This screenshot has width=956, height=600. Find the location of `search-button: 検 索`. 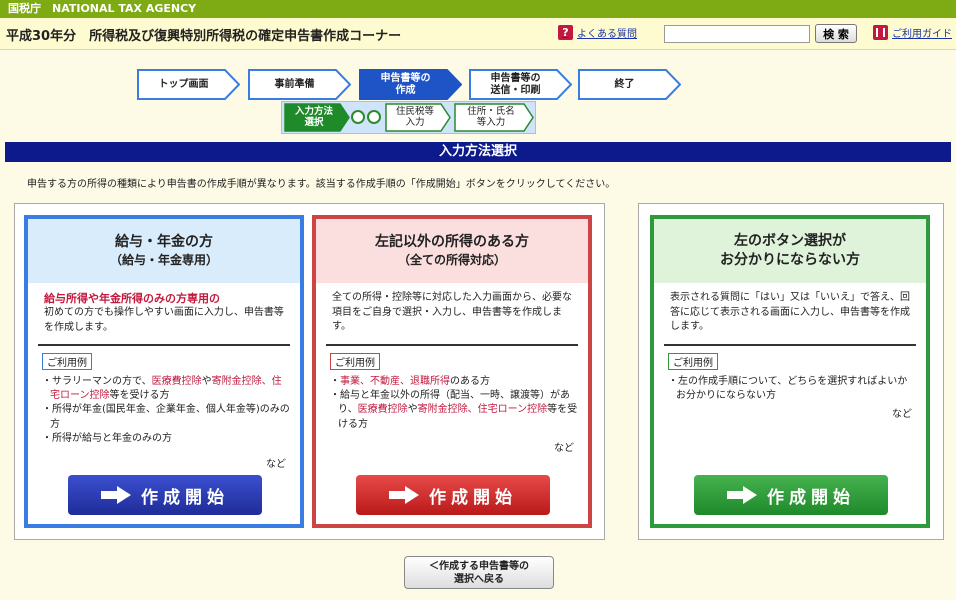

search-button: 検 索 is located at coordinates (836, 33).